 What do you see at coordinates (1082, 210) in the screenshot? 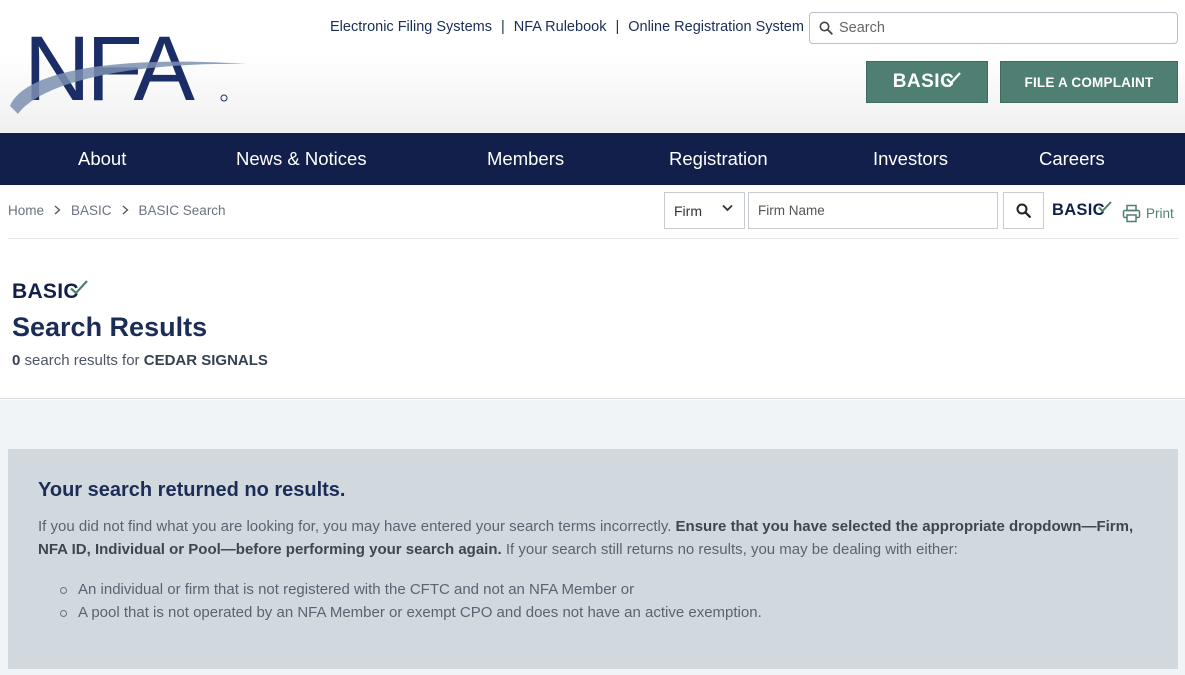
I see `basic-mini-logo: BASIC` at bounding box center [1082, 210].